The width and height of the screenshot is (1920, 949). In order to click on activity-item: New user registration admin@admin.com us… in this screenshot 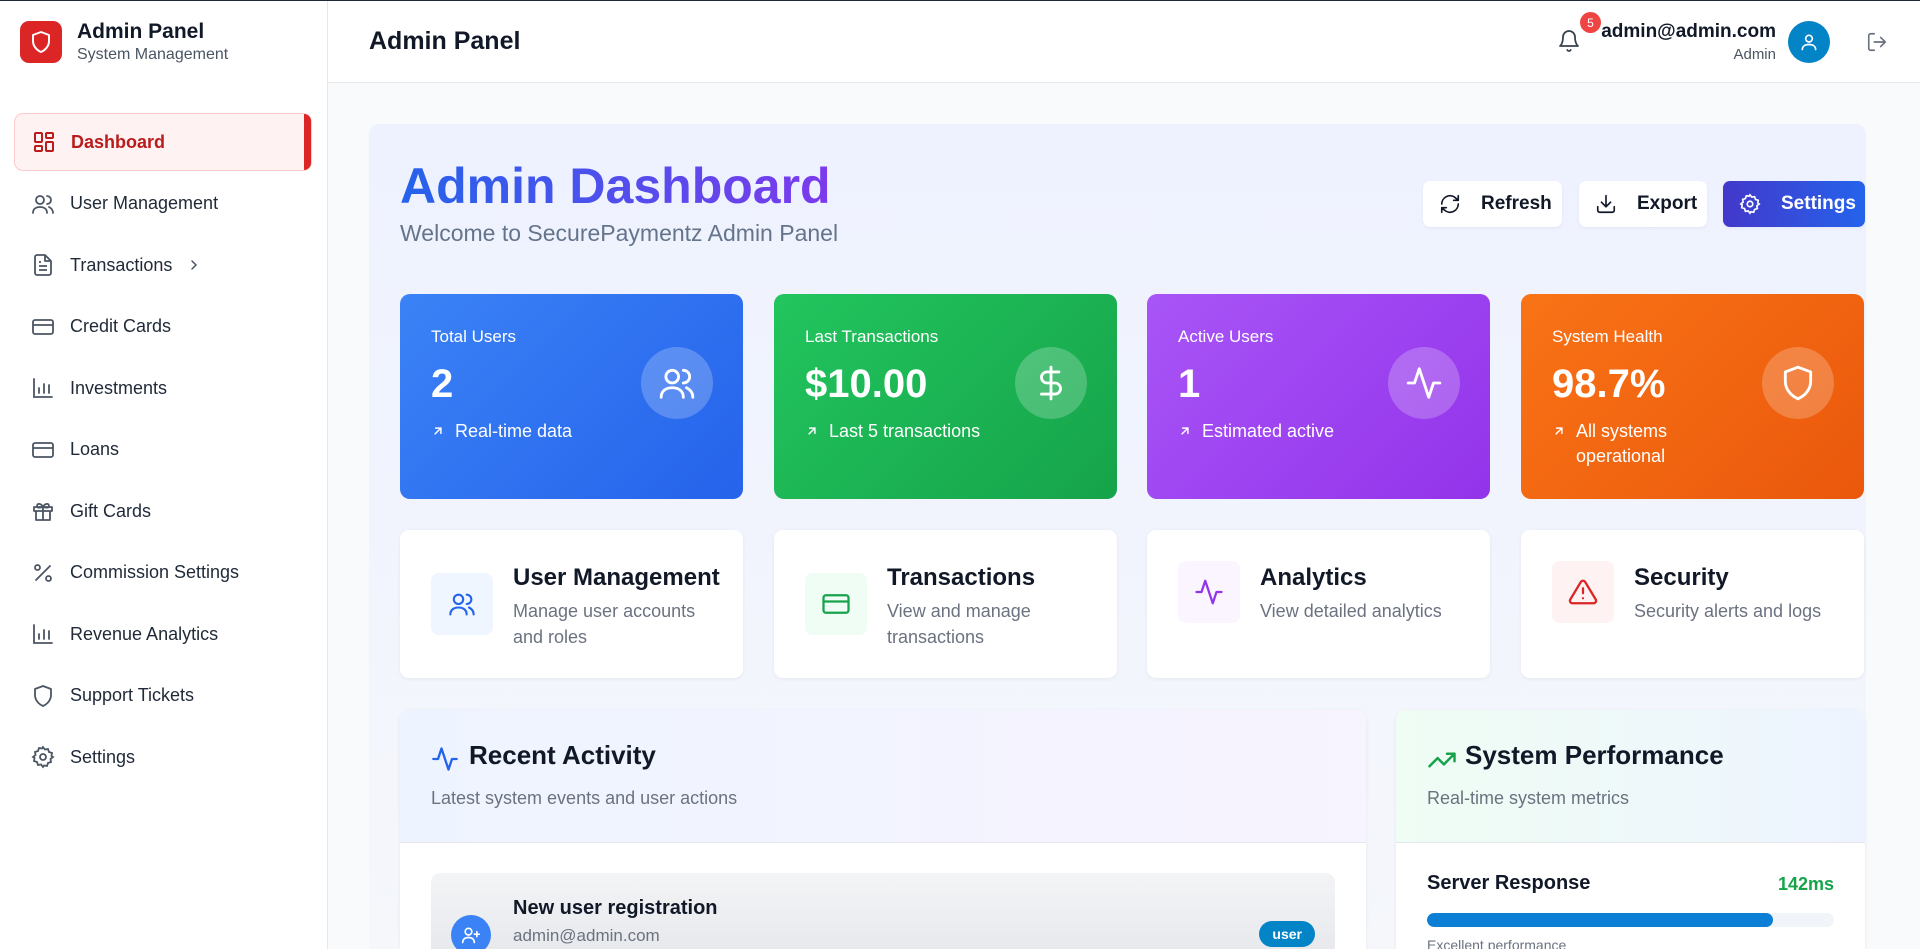, I will do `click(883, 911)`.